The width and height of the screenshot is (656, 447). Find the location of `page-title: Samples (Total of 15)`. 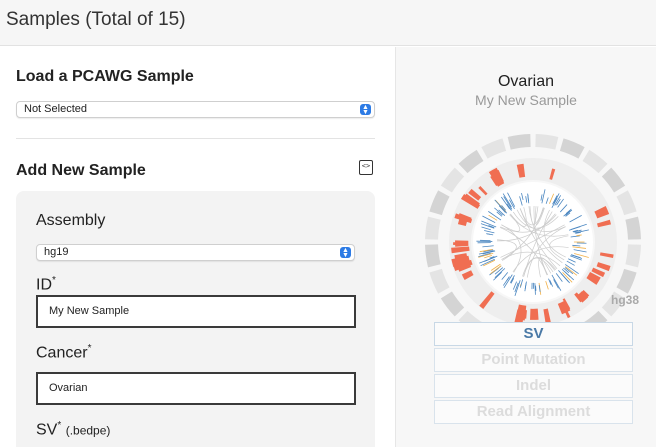

page-title: Samples (Total of 15) is located at coordinates (96, 19).